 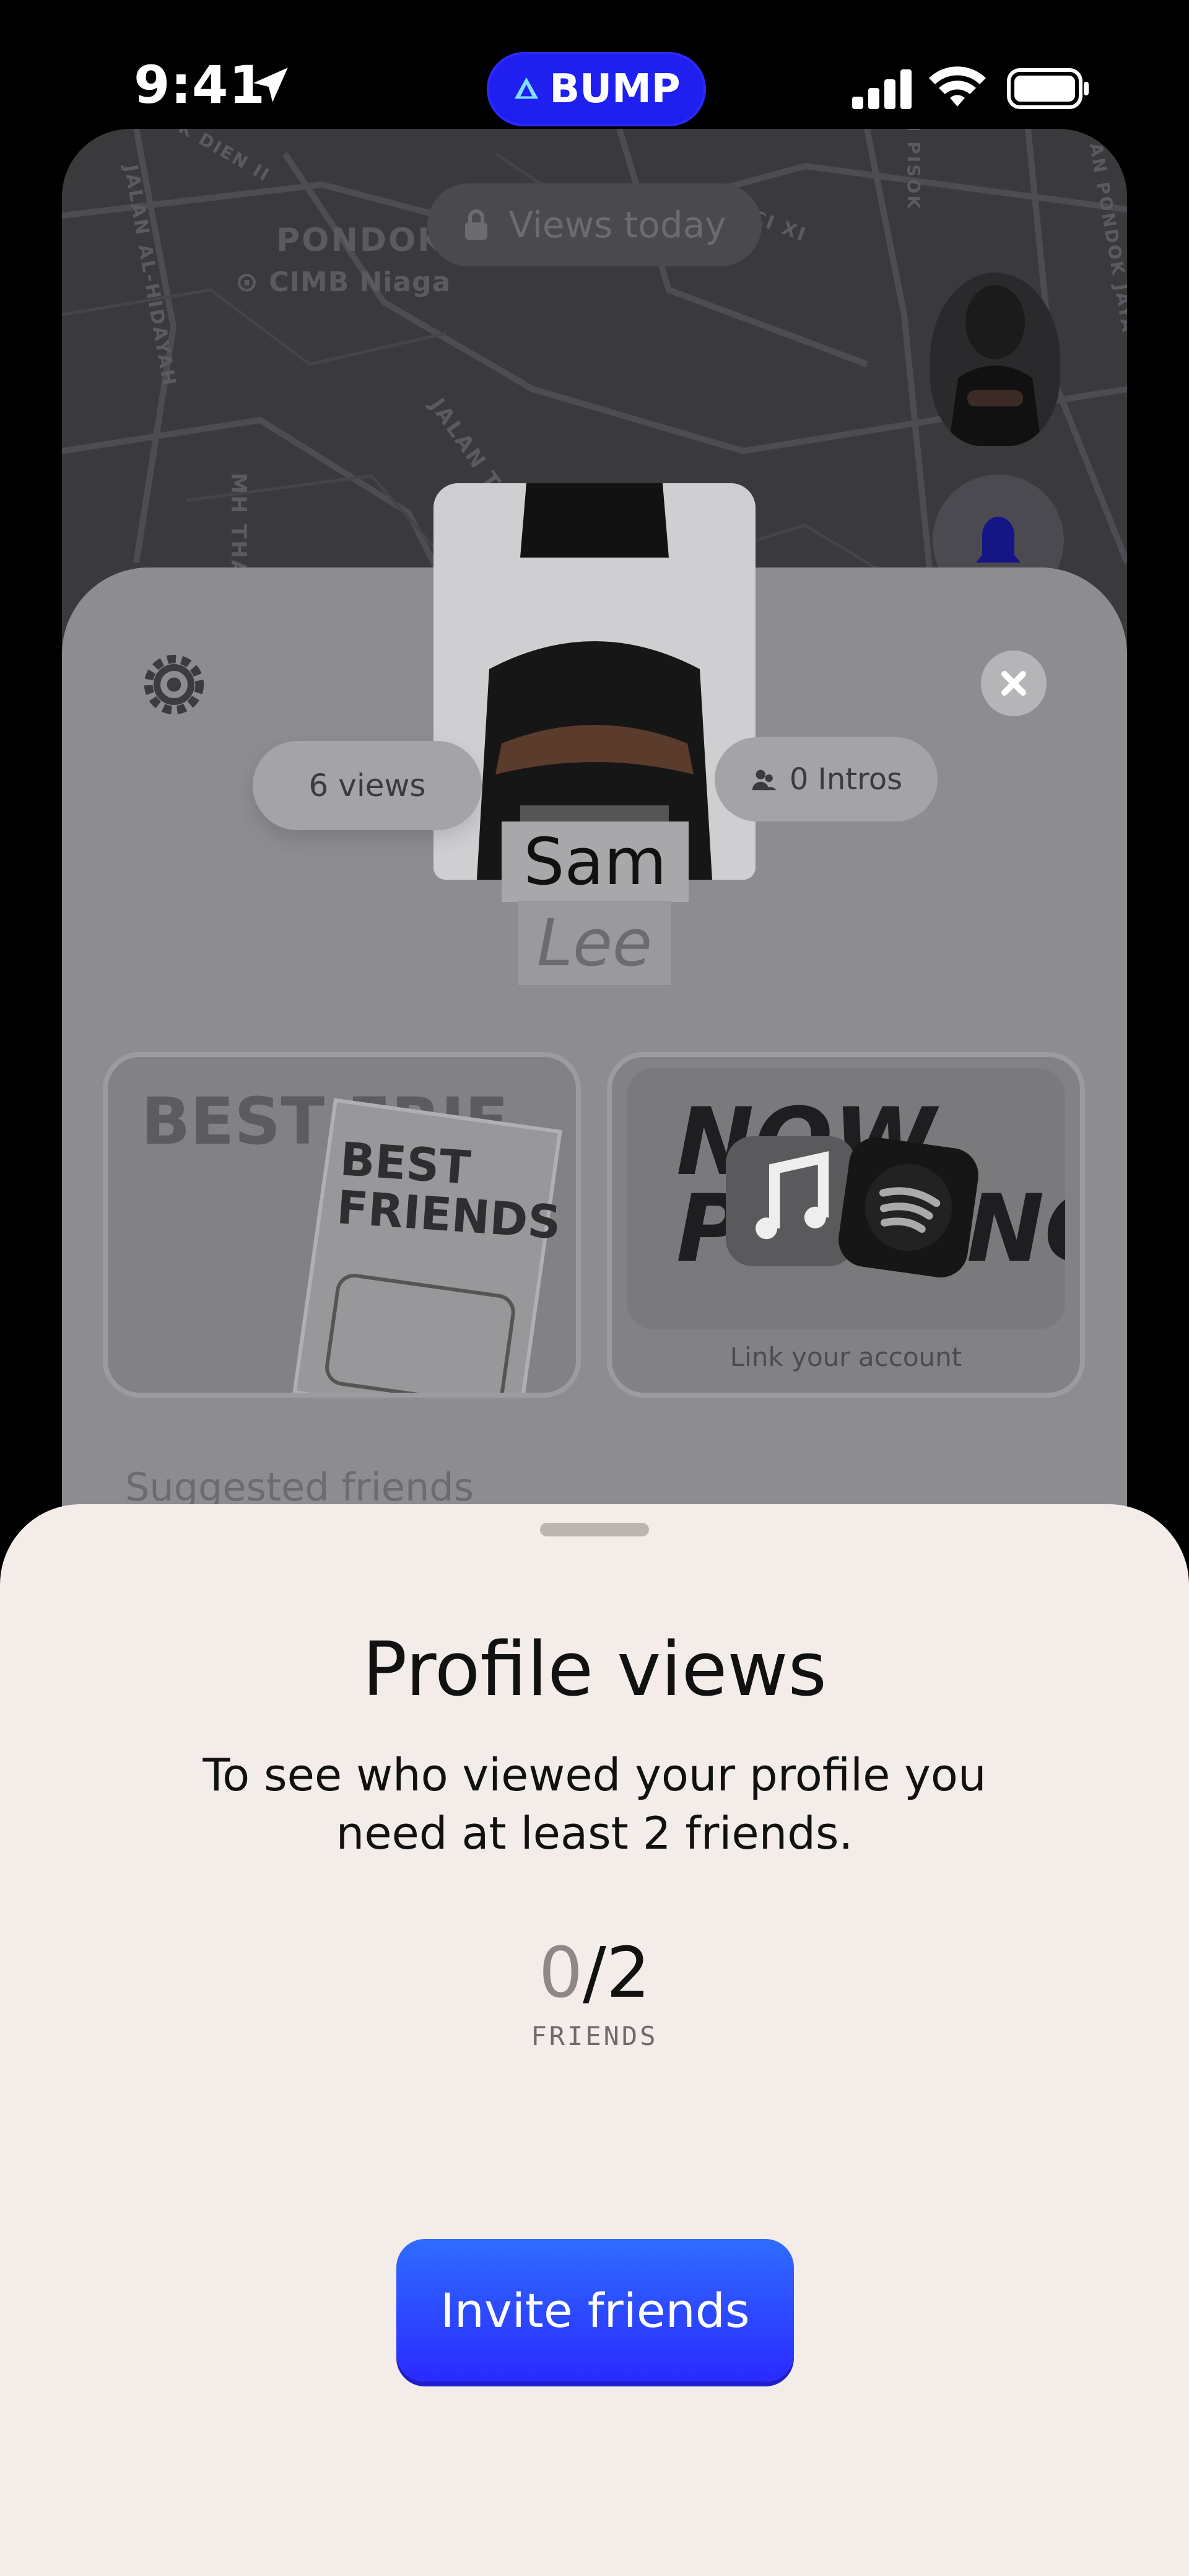 What do you see at coordinates (594, 1670) in the screenshot?
I see `sheet-title: Profile views` at bounding box center [594, 1670].